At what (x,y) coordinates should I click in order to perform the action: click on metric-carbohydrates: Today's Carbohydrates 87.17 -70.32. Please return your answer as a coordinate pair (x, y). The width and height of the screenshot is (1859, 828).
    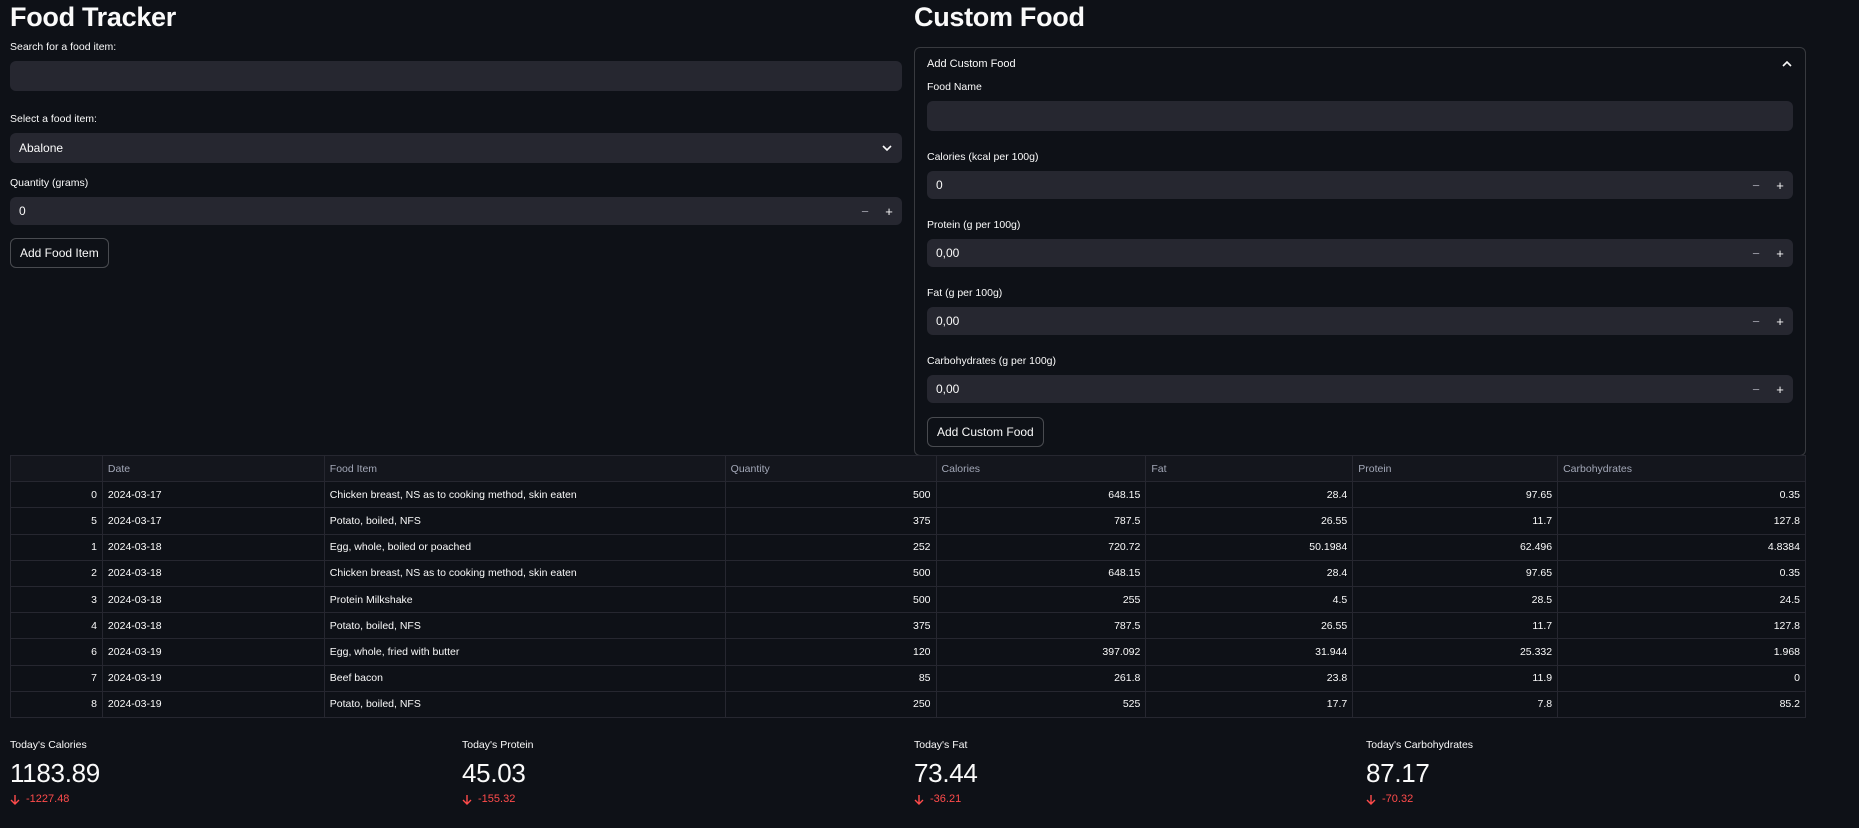
    Looking at the image, I should click on (1419, 772).